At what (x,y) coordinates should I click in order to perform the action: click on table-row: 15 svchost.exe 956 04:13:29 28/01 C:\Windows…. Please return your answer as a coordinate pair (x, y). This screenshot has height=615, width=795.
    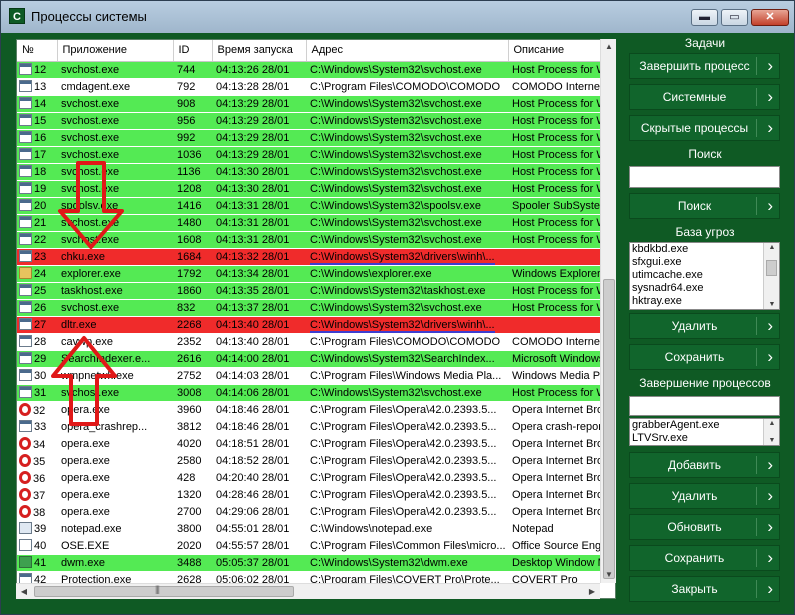
    Looking at the image, I should click on (309, 121).